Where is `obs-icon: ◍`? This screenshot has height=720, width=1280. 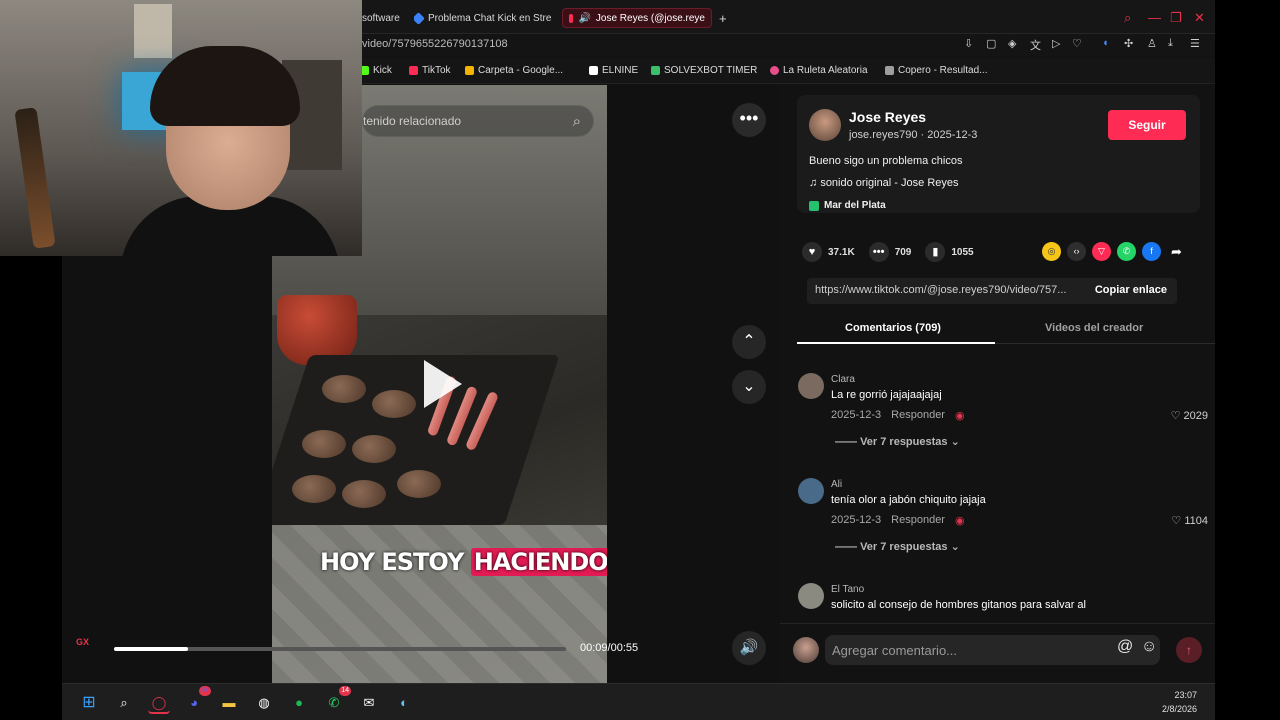
obs-icon: ◍ is located at coordinates (264, 703).